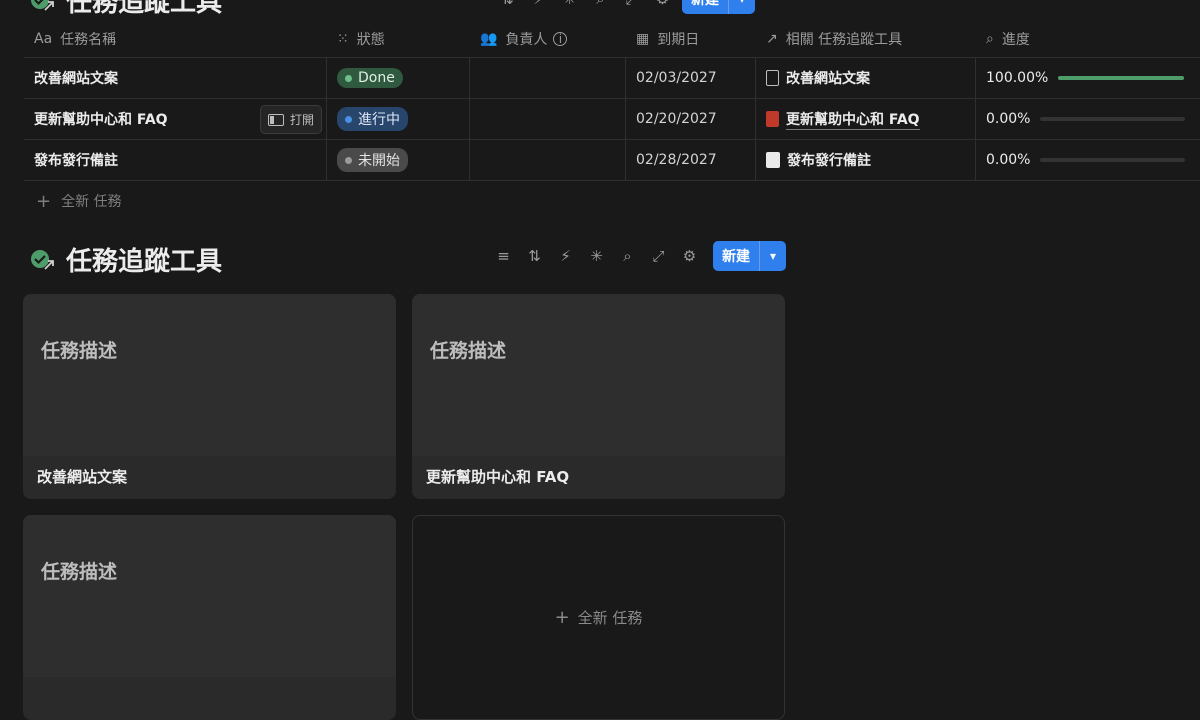 This screenshot has width=1200, height=720. Describe the element at coordinates (548, 38) in the screenshot. I see `col-header-assignee: 👥 負責人 i` at that location.